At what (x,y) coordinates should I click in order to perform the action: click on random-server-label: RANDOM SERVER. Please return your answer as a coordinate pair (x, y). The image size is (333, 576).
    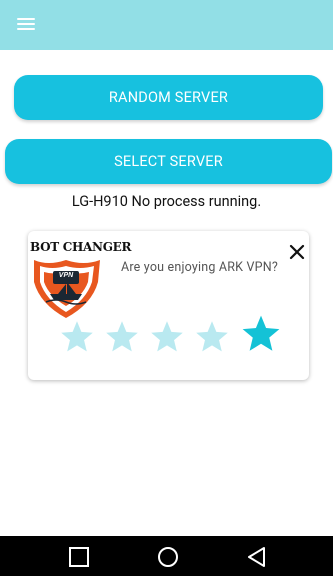
    Looking at the image, I should click on (168, 97).